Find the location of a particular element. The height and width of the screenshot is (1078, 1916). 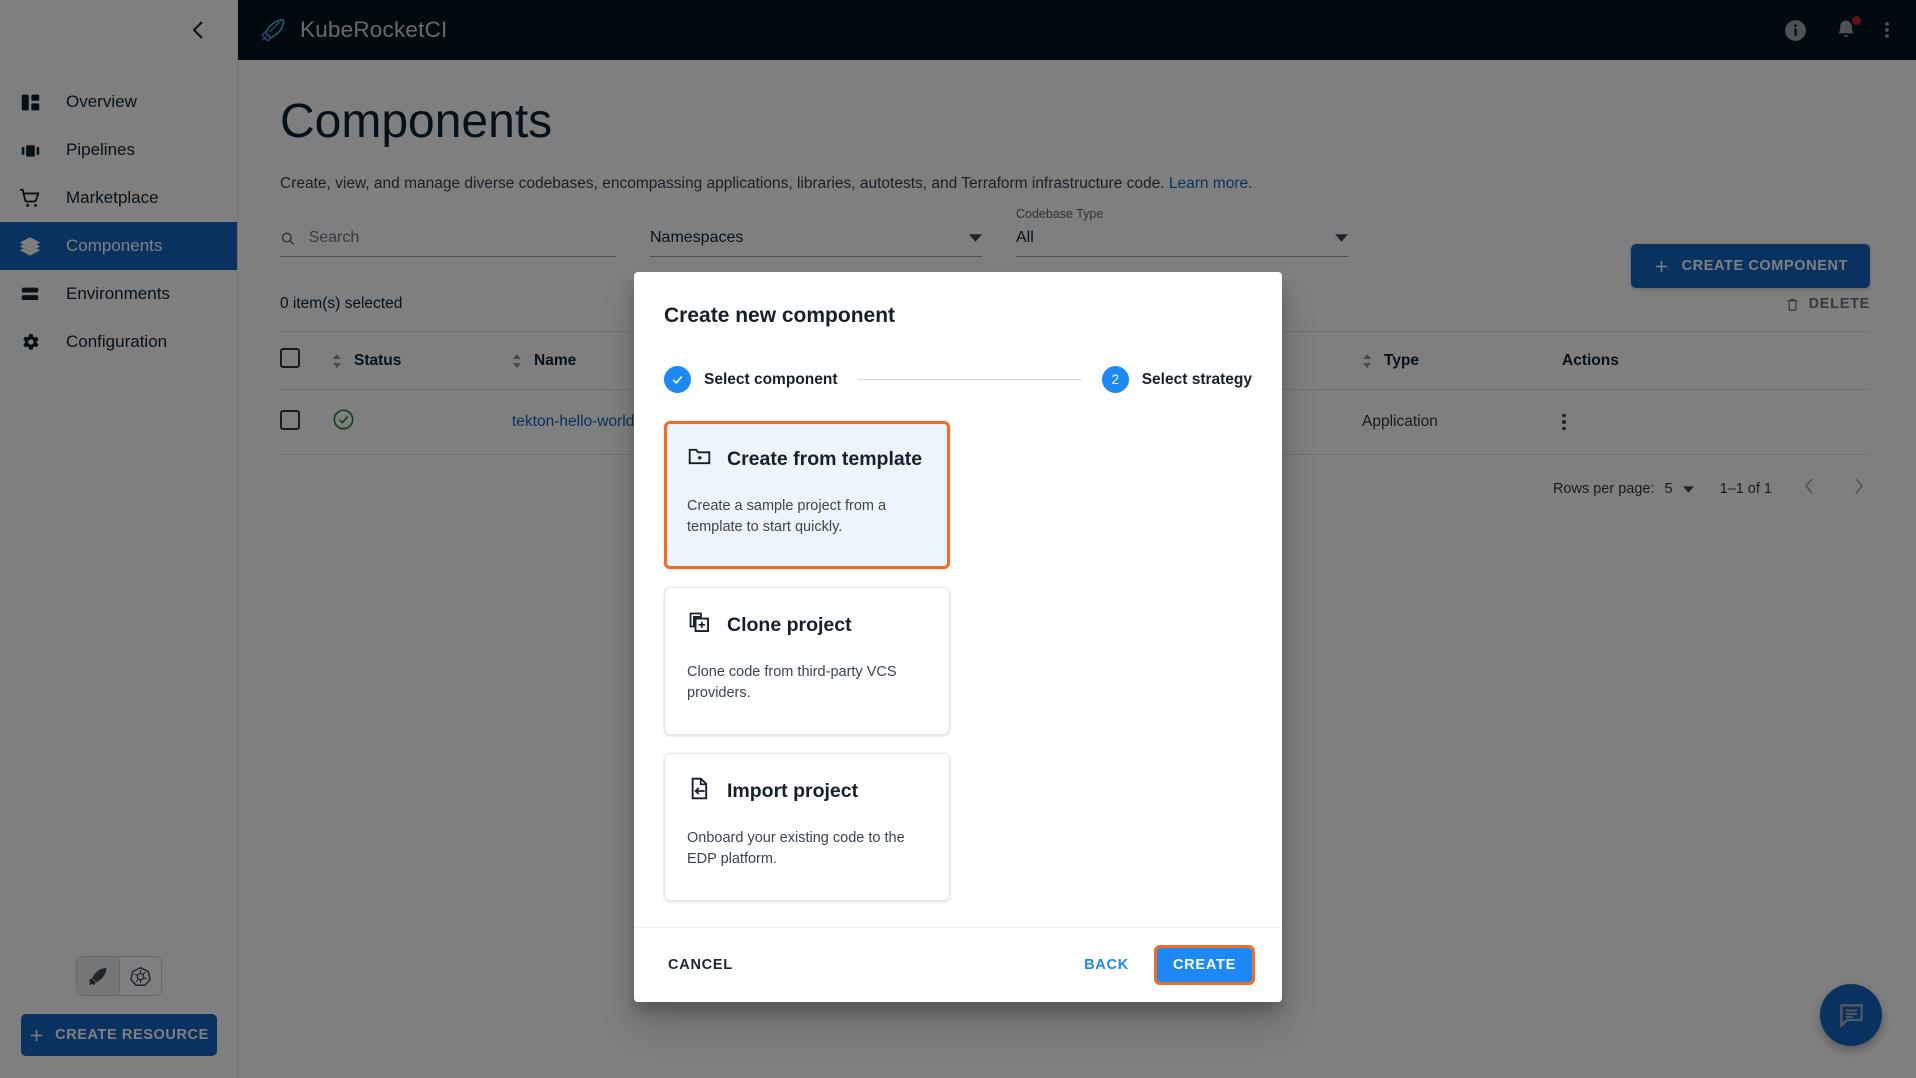

check-icon is located at coordinates (677, 380).